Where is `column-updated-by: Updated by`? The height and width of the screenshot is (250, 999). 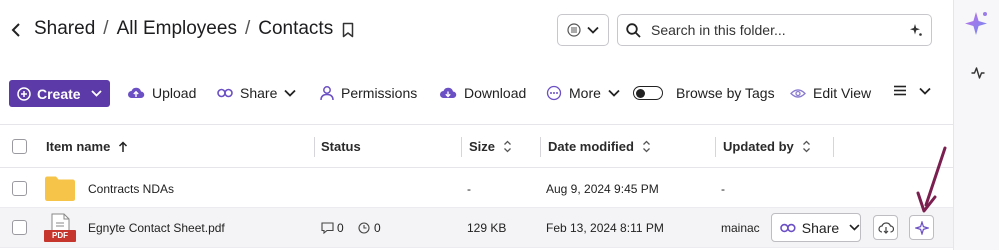
column-updated-by: Updated by is located at coordinates (767, 146).